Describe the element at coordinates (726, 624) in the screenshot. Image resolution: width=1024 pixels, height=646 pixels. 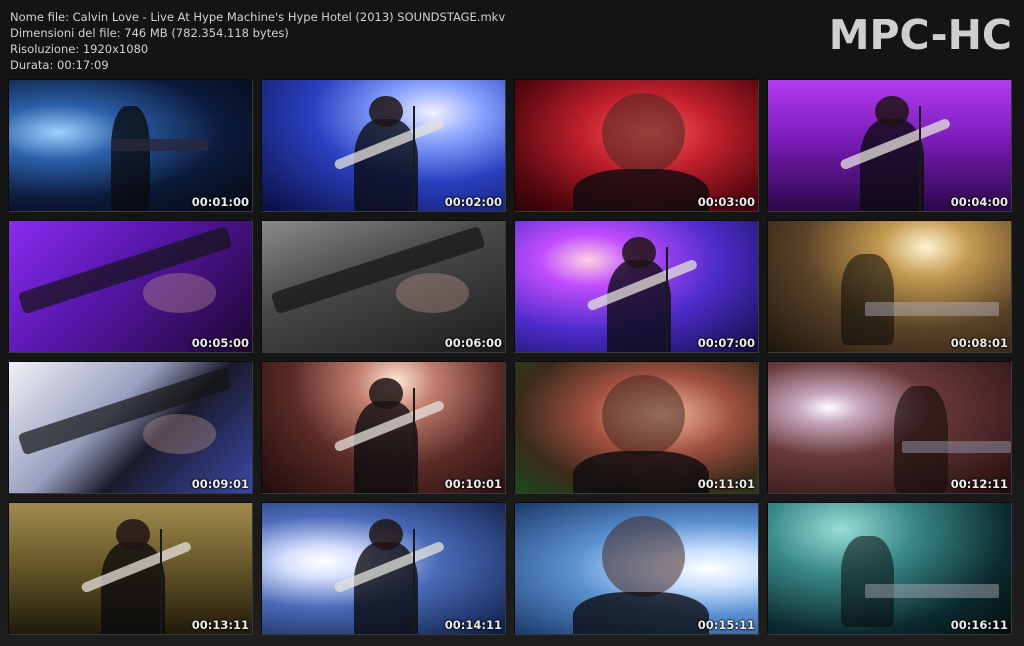
I see `timestamp-label: 00:15:11` at that location.